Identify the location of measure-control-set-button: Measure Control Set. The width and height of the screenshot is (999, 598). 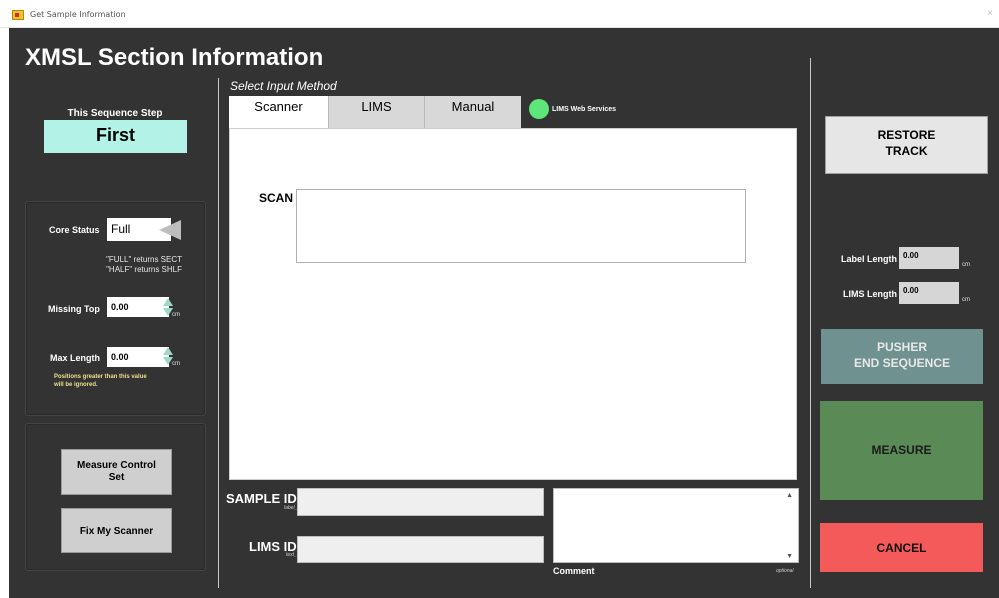
(116, 472).